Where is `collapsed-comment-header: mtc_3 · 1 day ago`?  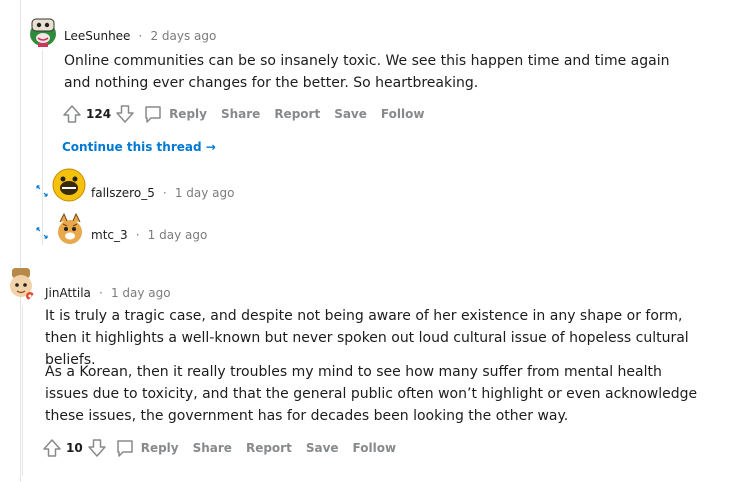
collapsed-comment-header: mtc_3 · 1 day ago is located at coordinates (149, 233).